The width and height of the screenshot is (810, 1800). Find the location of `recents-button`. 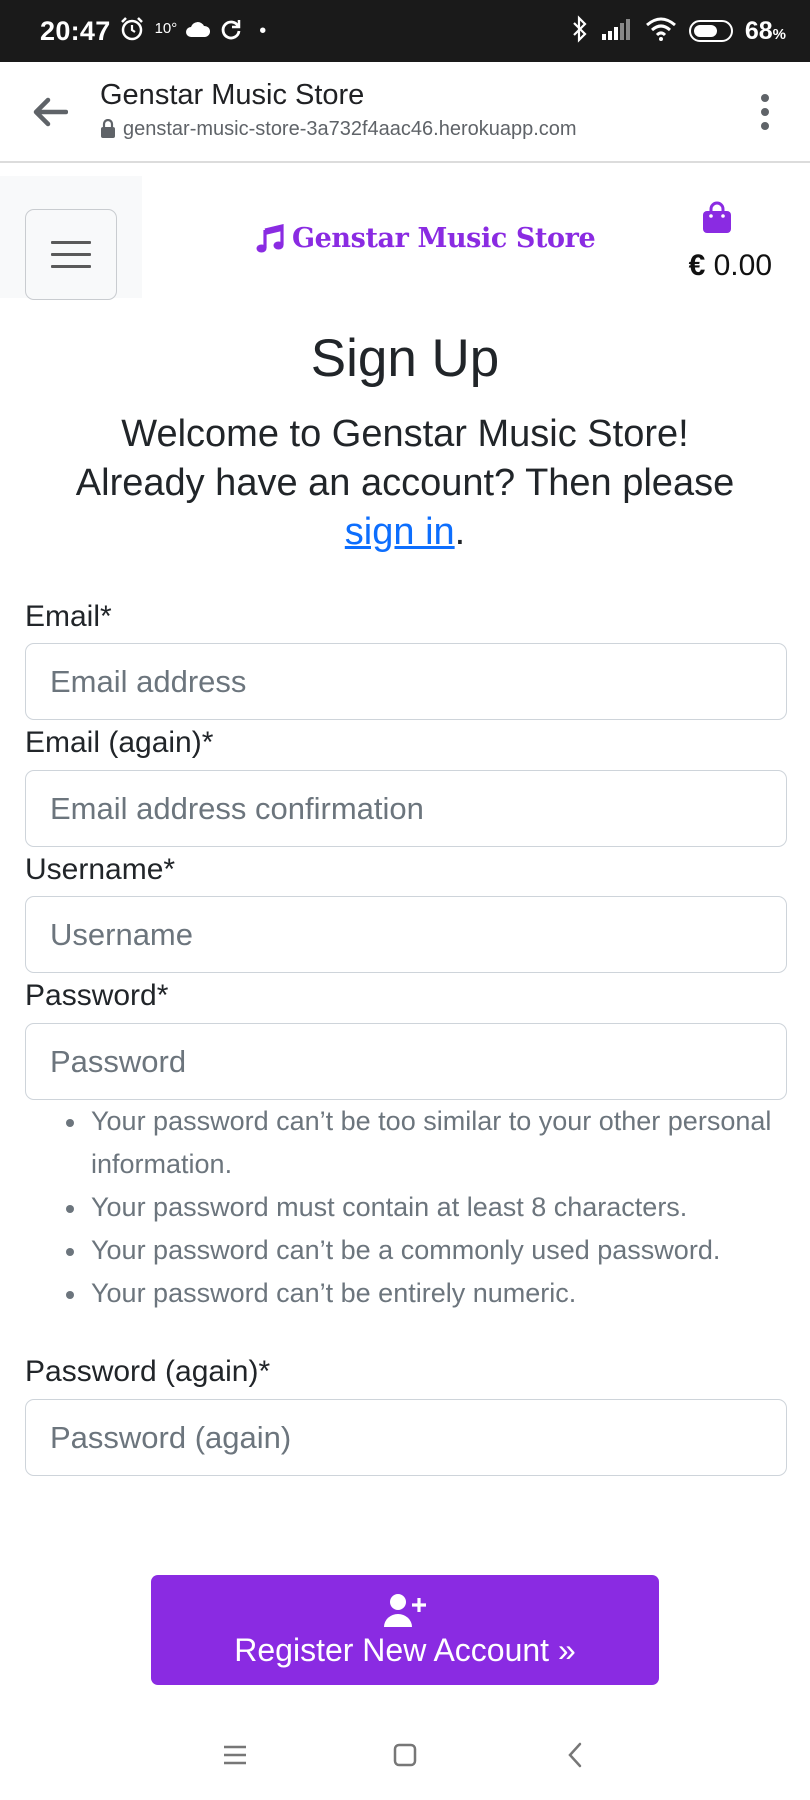

recents-button is located at coordinates (235, 1755).